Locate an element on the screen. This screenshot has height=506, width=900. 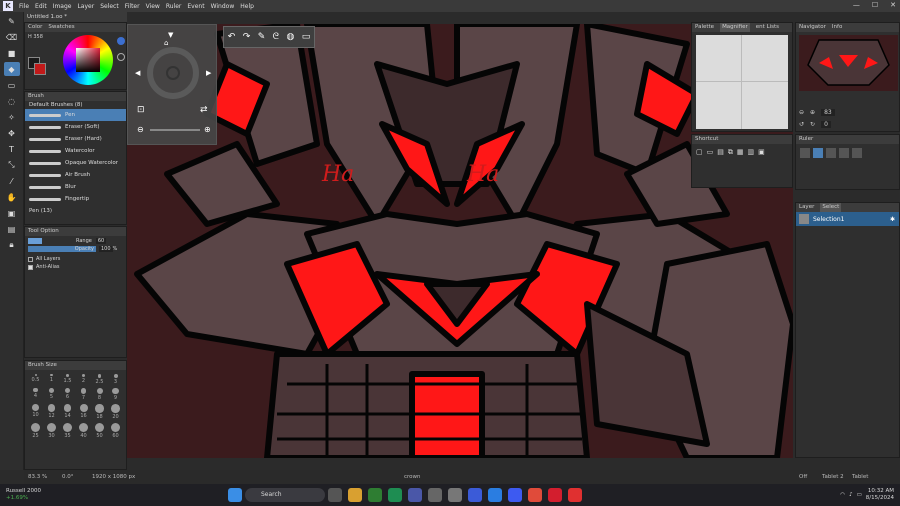
pen-icon: ✎ is located at coordinates (262, 37).